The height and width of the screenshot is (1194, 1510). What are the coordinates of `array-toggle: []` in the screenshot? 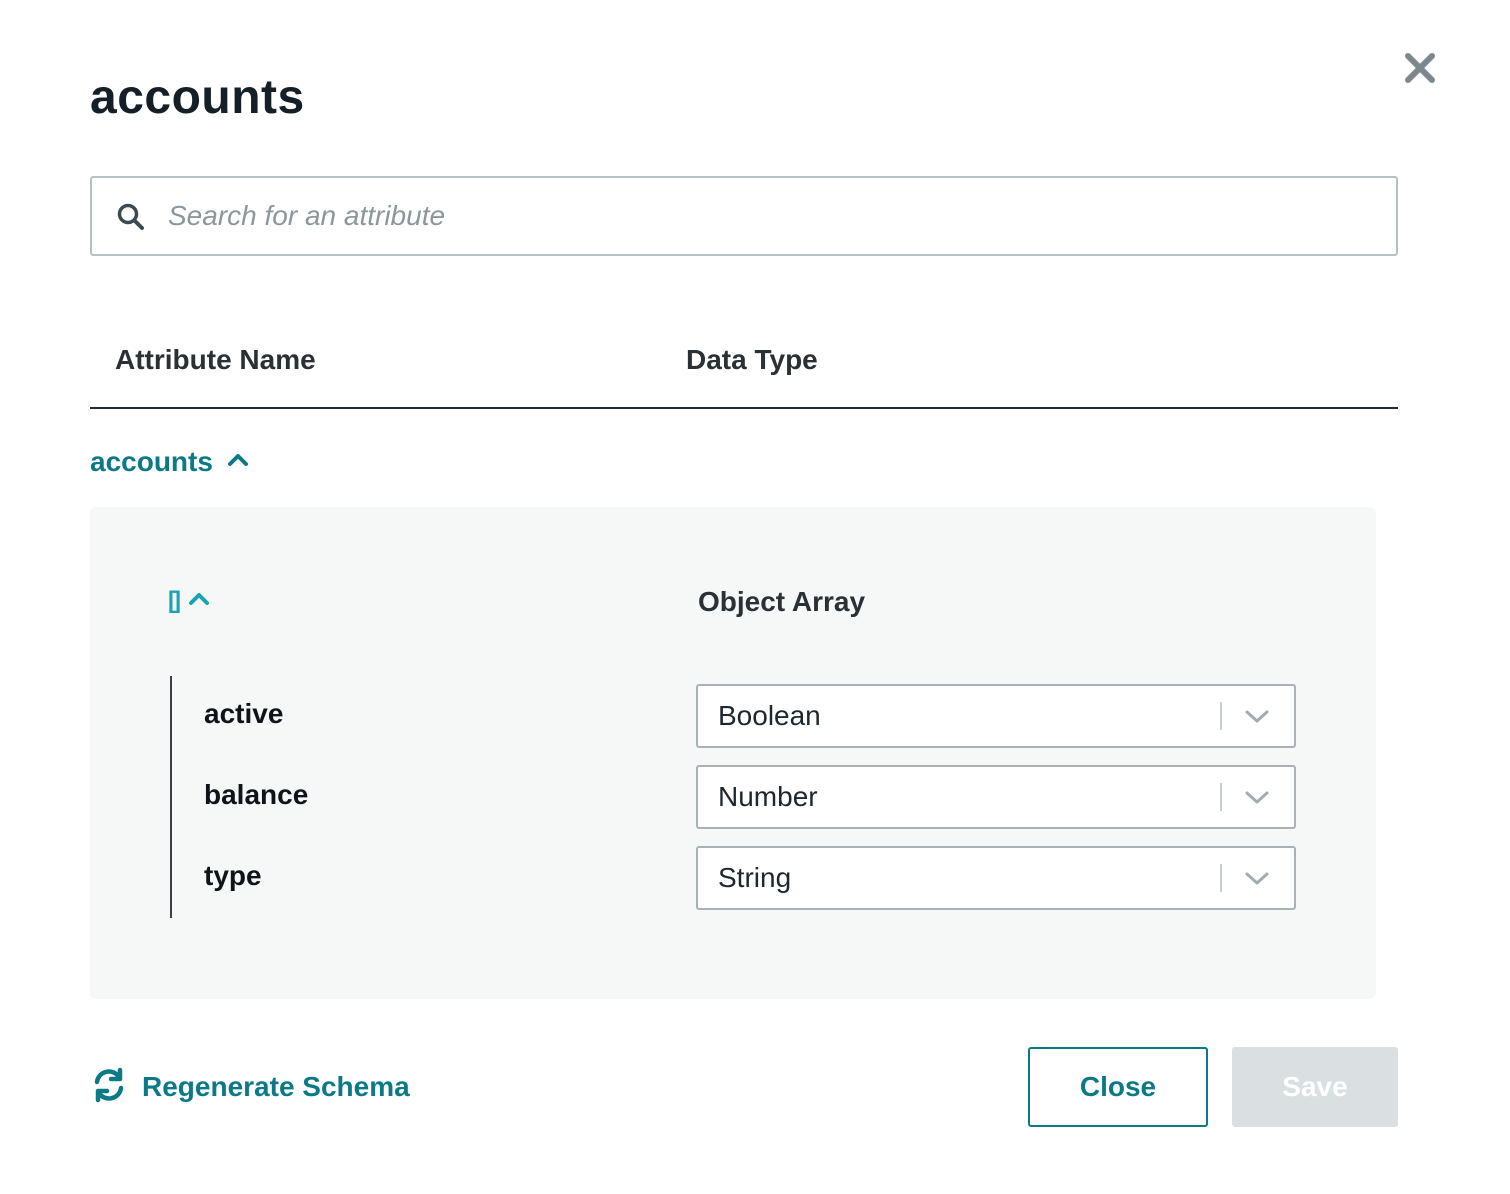 It's located at (189, 601).